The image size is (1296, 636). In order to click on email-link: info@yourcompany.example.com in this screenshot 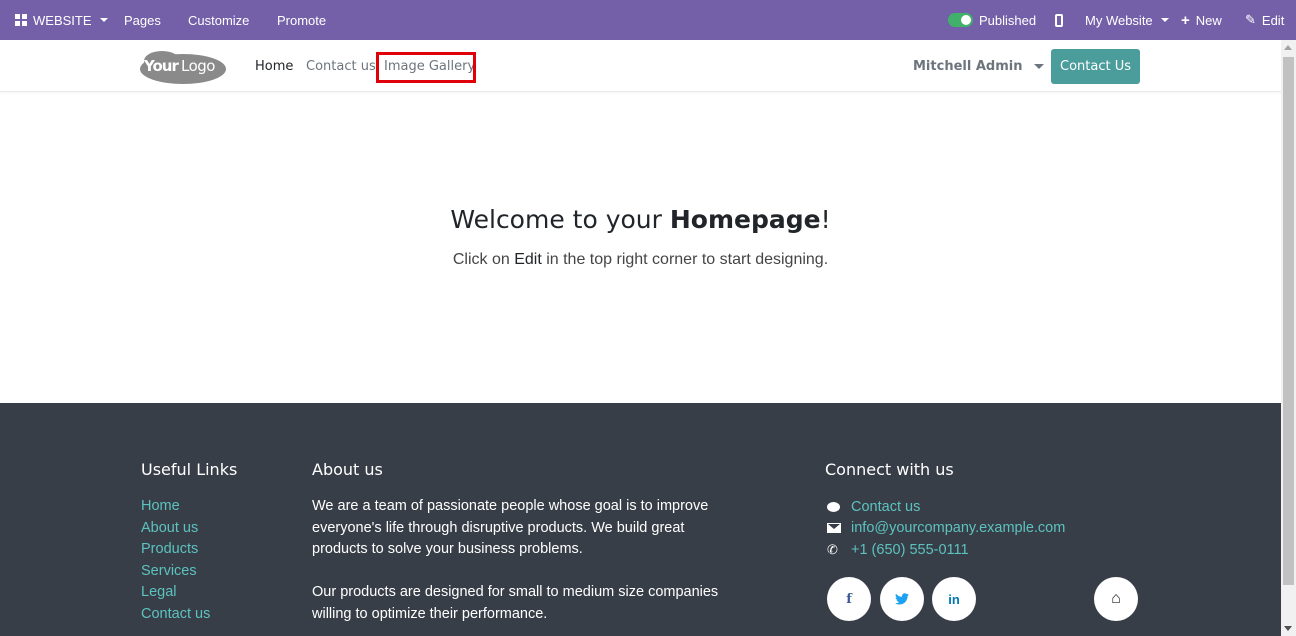, I will do `click(958, 528)`.